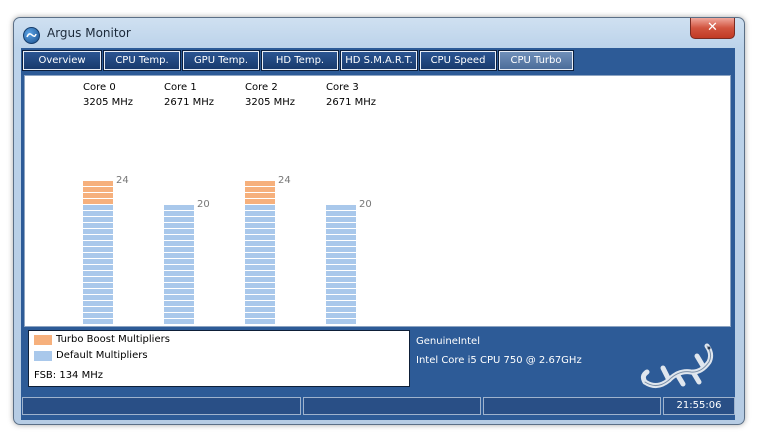  I want to click on core-0-header: Core 0 3205 MHz, so click(108, 95).